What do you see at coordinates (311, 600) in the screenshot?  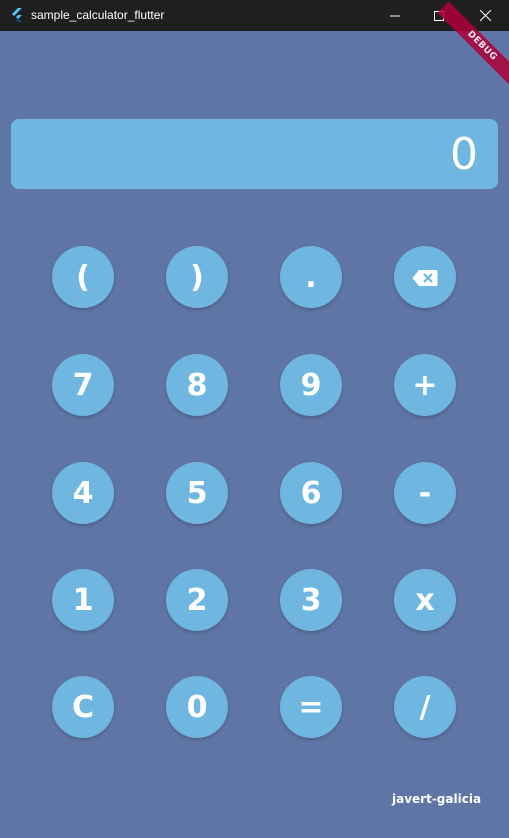 I see `digit-3-button: 3` at bounding box center [311, 600].